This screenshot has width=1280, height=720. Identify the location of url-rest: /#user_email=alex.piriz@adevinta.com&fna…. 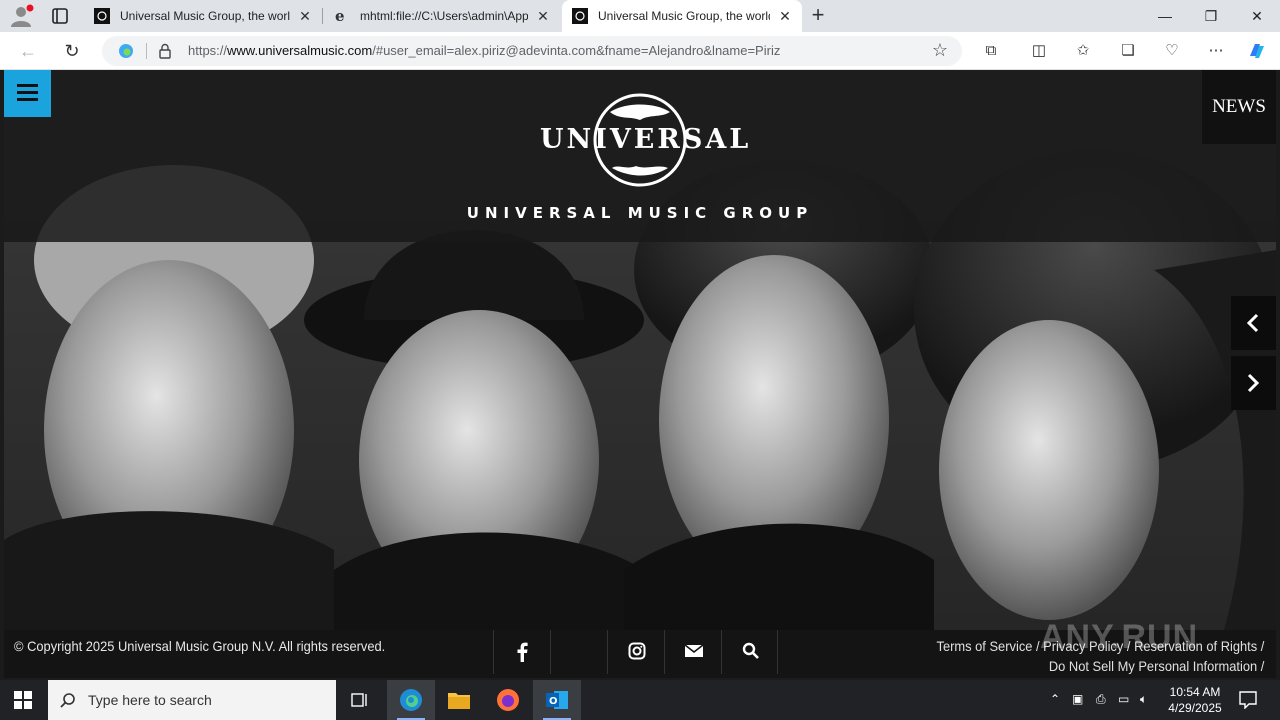
(576, 50).